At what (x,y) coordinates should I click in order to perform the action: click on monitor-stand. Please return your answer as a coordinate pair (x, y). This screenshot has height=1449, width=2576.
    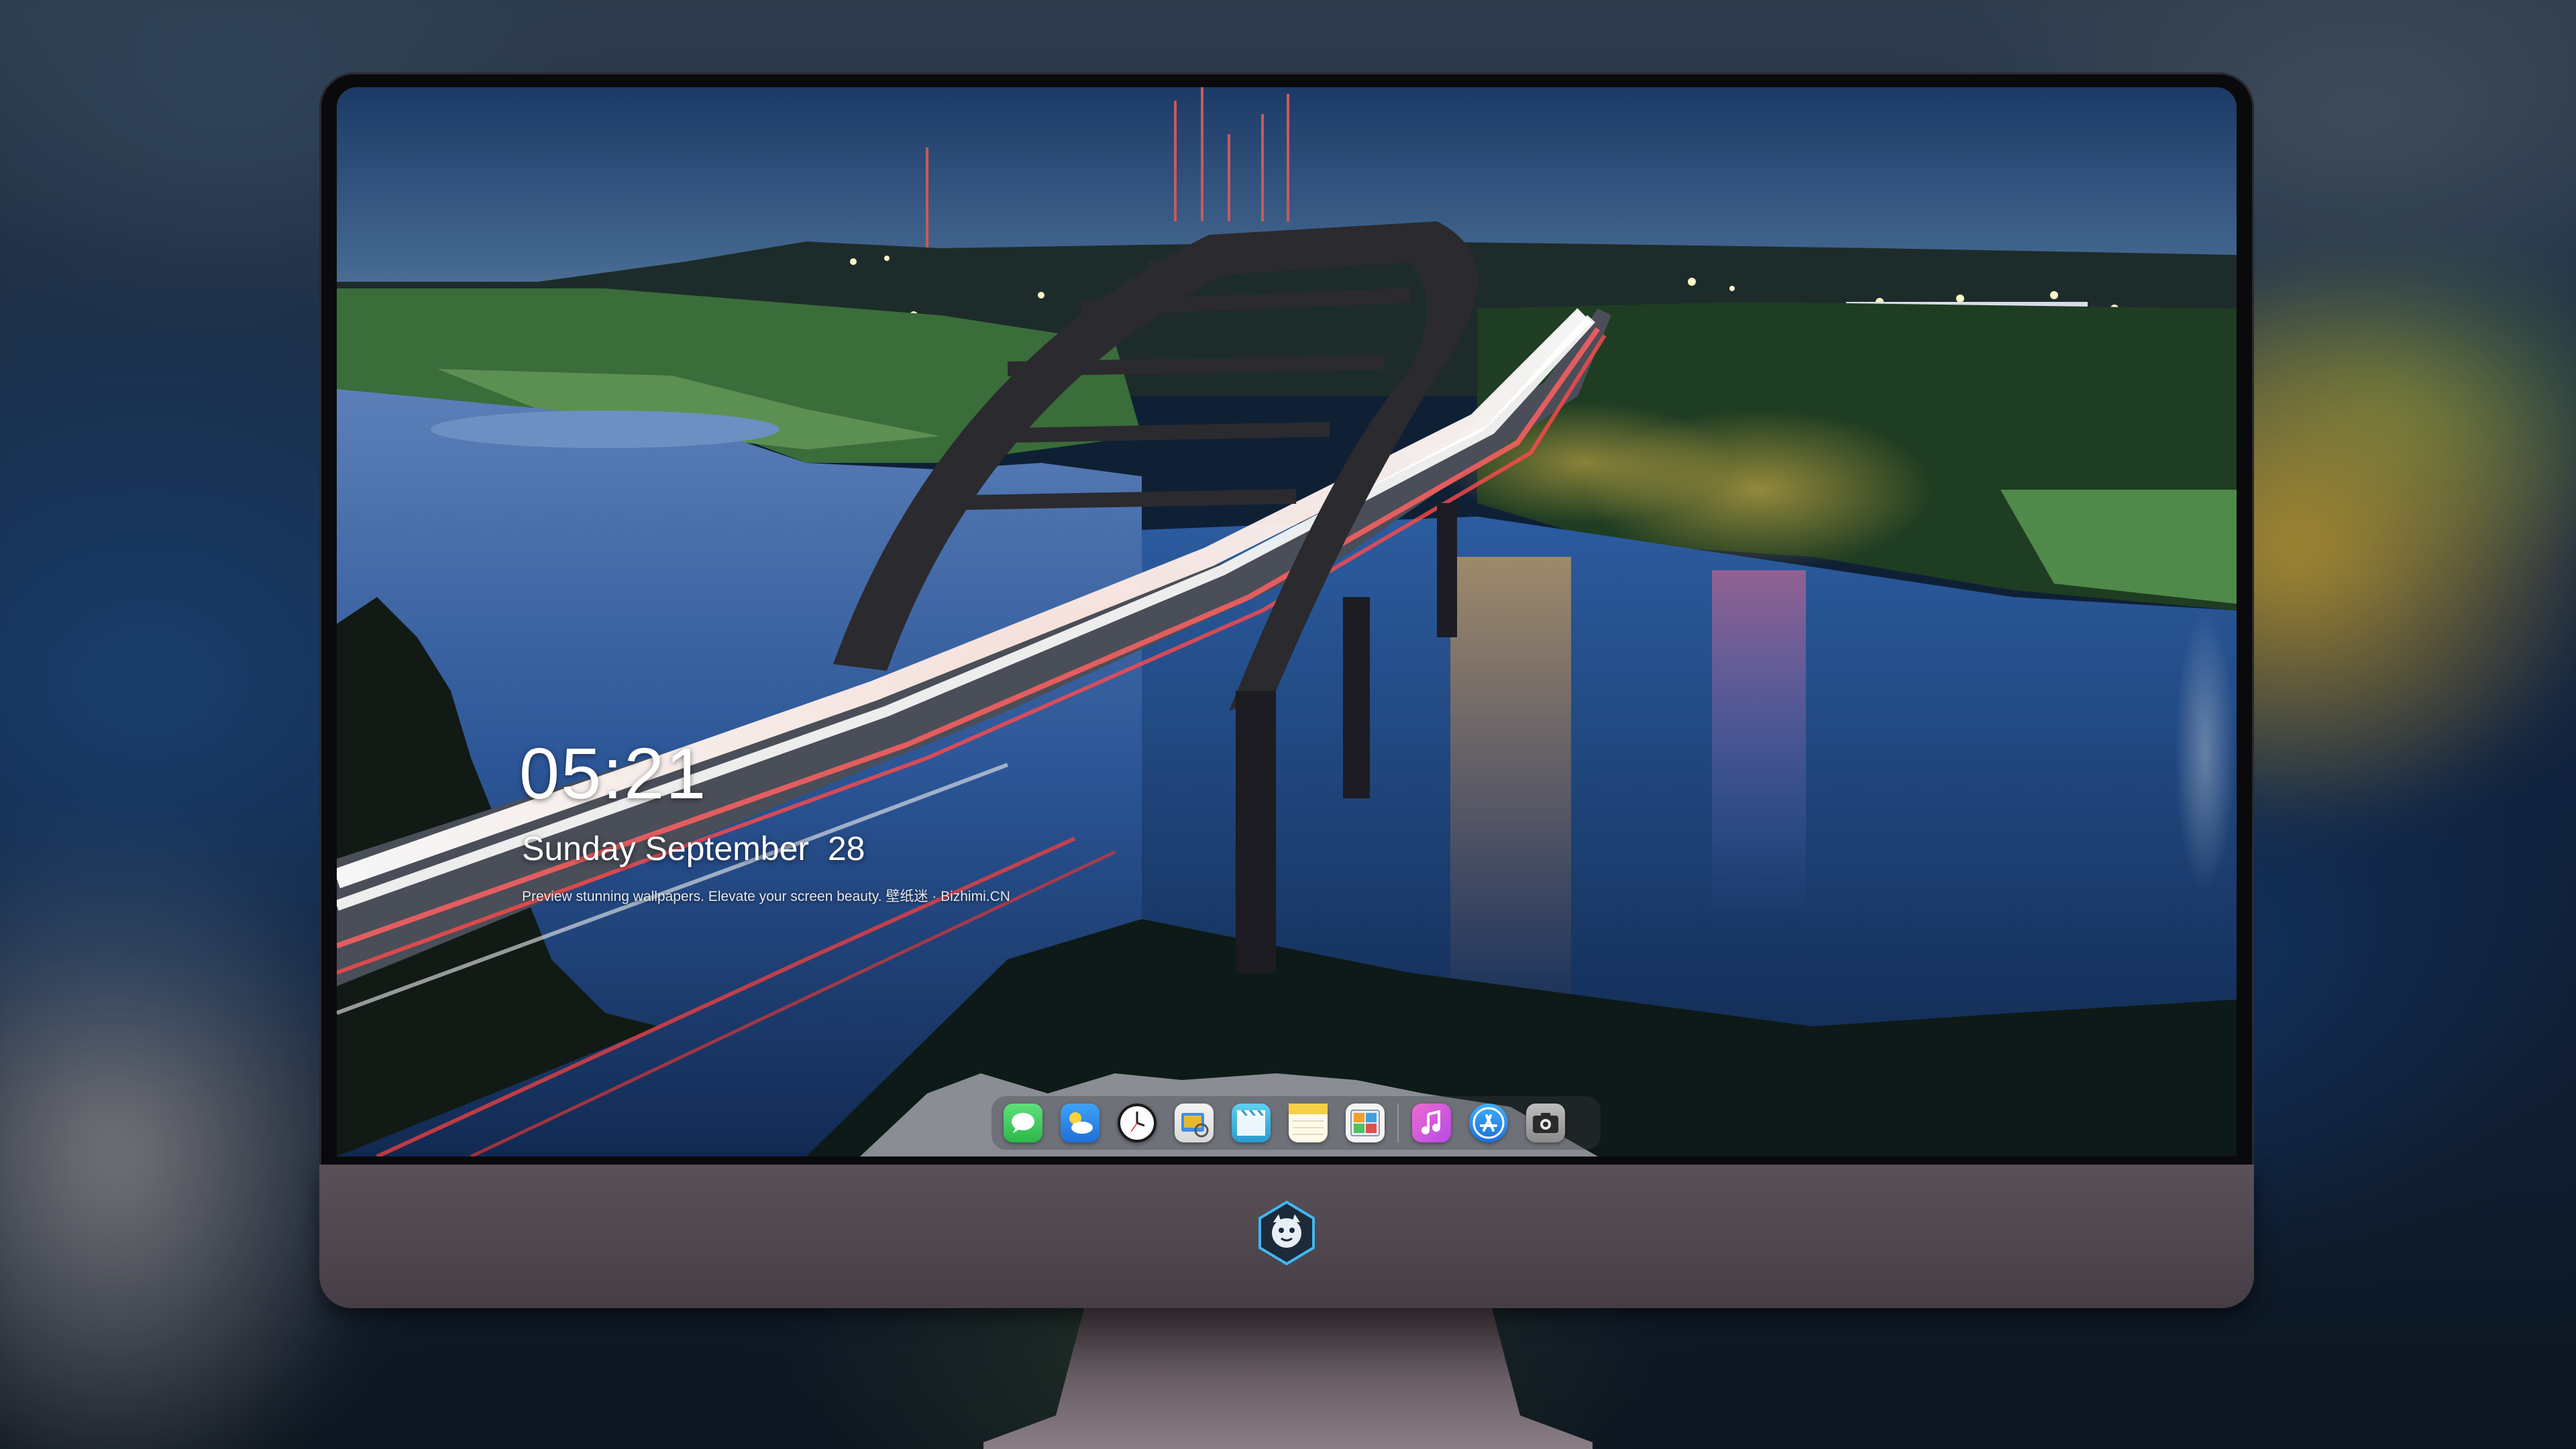
    Looking at the image, I should click on (1288, 1378).